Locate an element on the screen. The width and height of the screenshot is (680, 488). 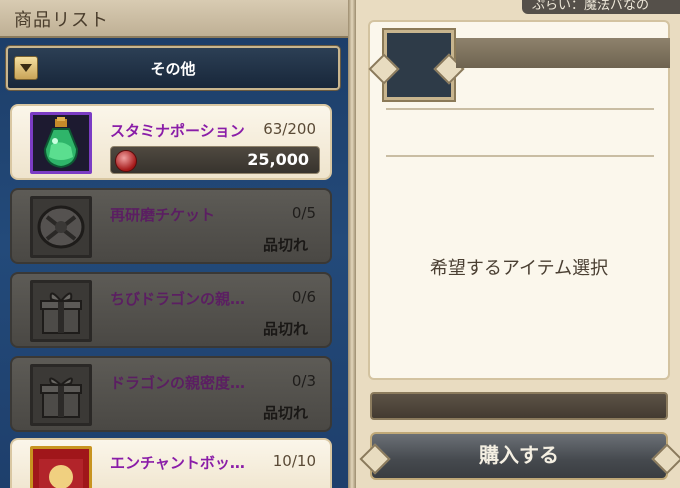
ruby-currency-icon is located at coordinates (126, 161).